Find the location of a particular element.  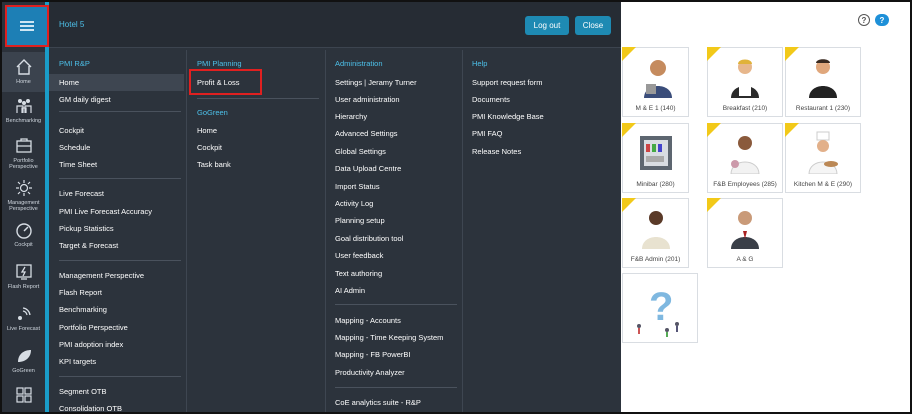

card-minibar: Minibar (280) is located at coordinates (655, 158).